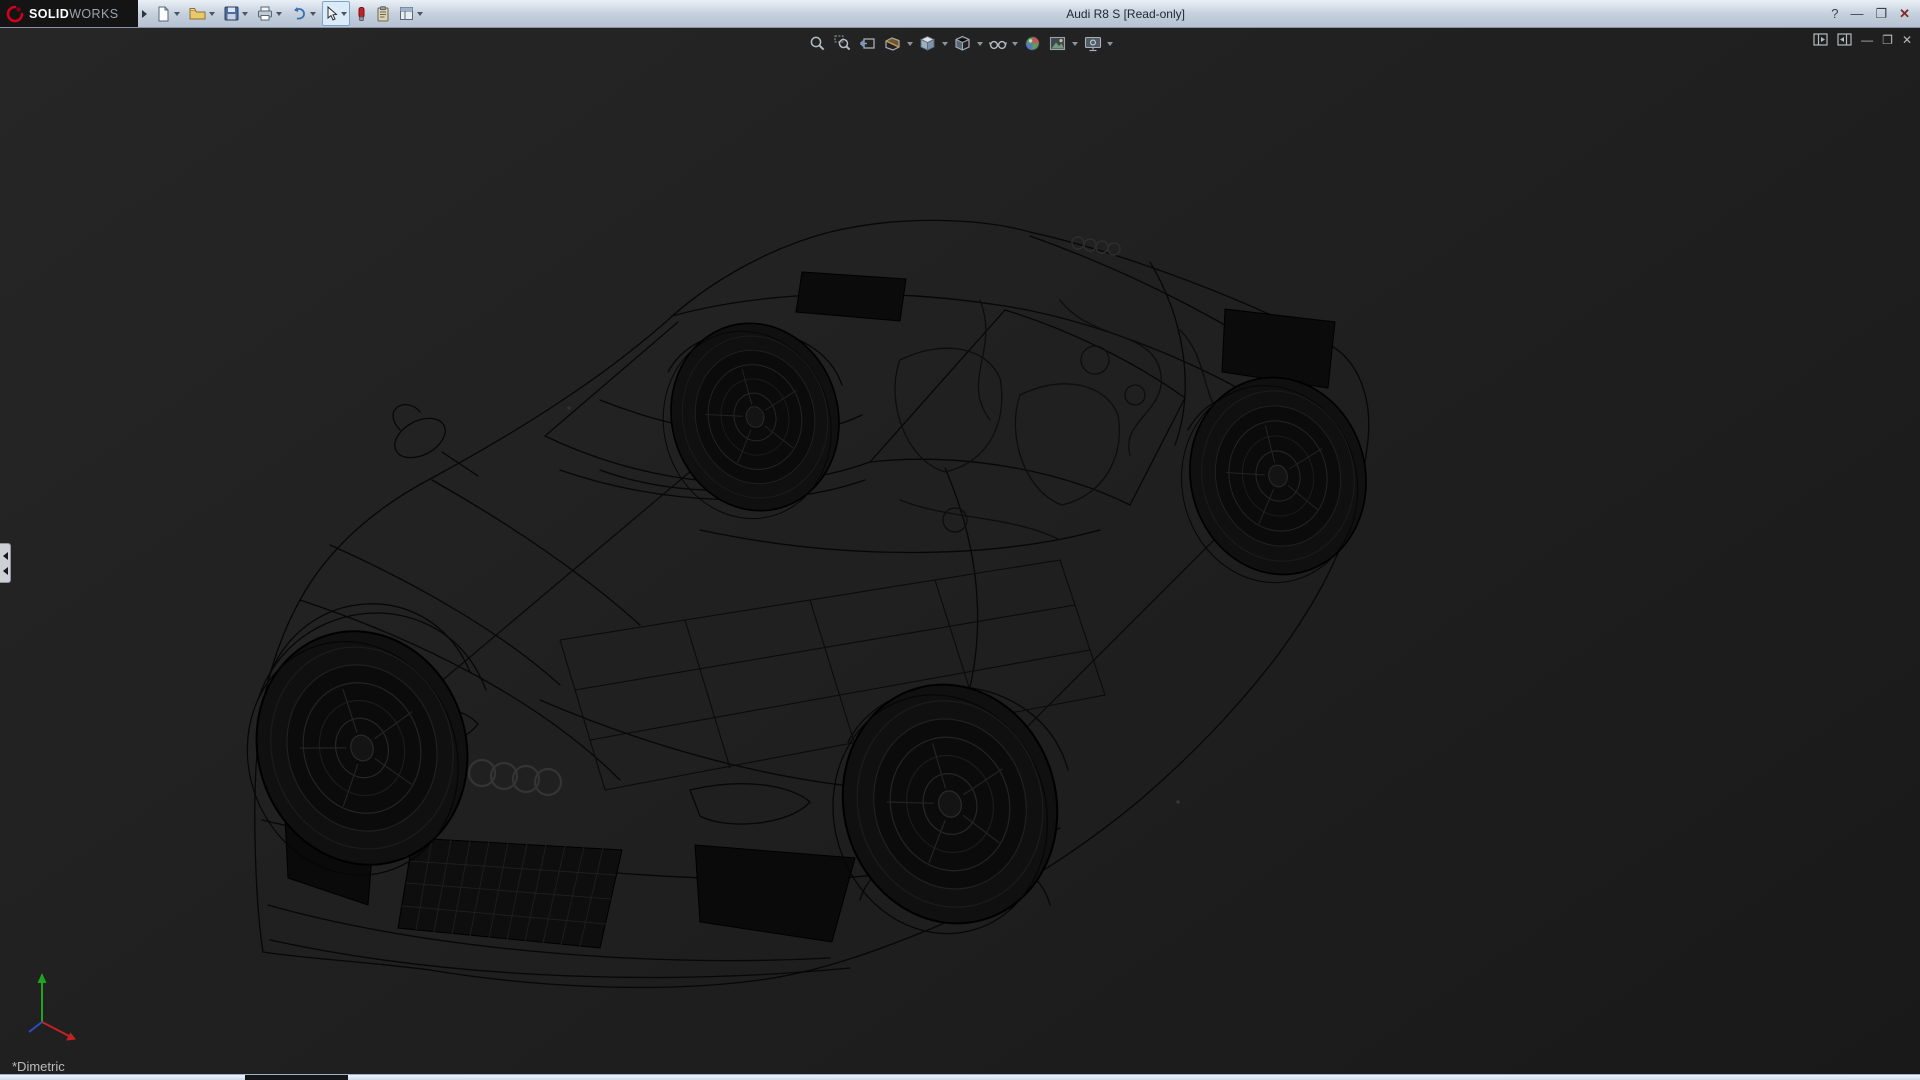  Describe the element at coordinates (1856, 13) in the screenshot. I see `minimize-button: —` at that location.